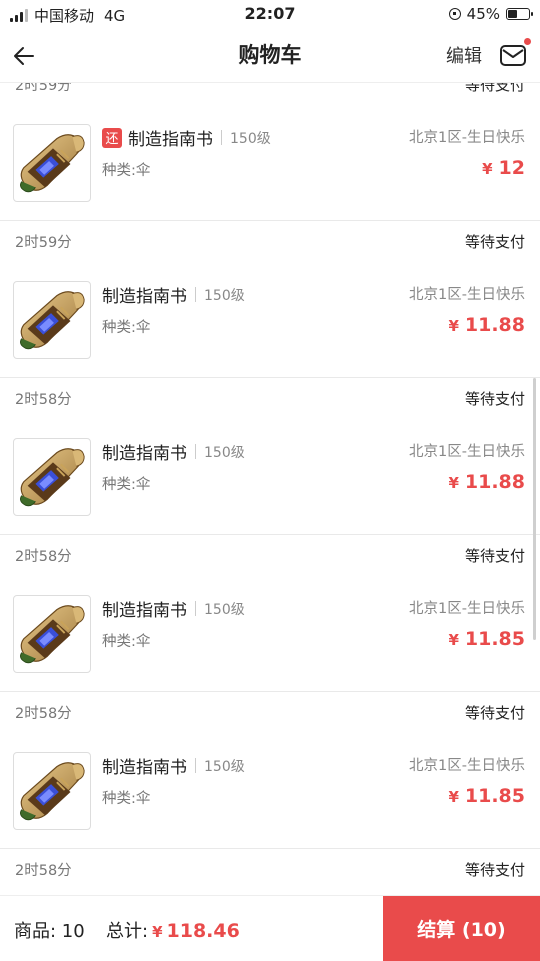  I want to click on unread-dot, so click(527, 41).